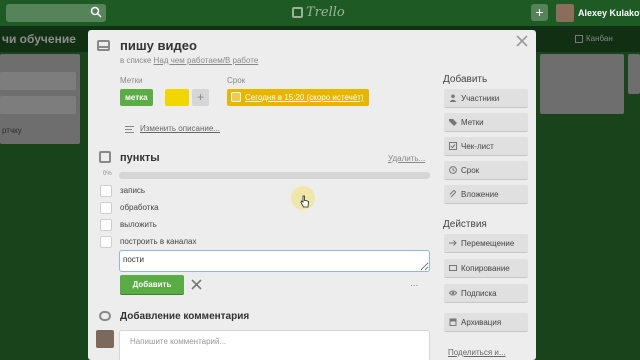 This screenshot has width=640, height=360. Describe the element at coordinates (472, 122) in the screenshot. I see `button-label: Метки` at that location.